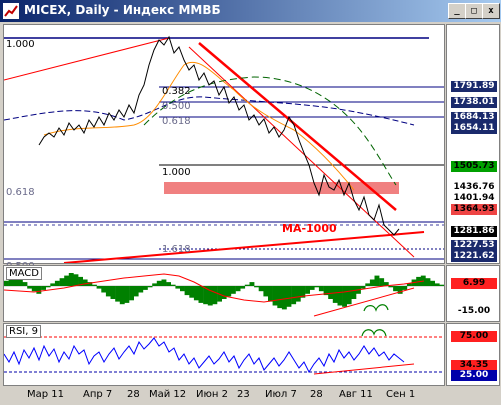 Image resolution: width=501 pixels, height=405 pixels. I want to click on macd-pane: MACD, so click(224, 293).